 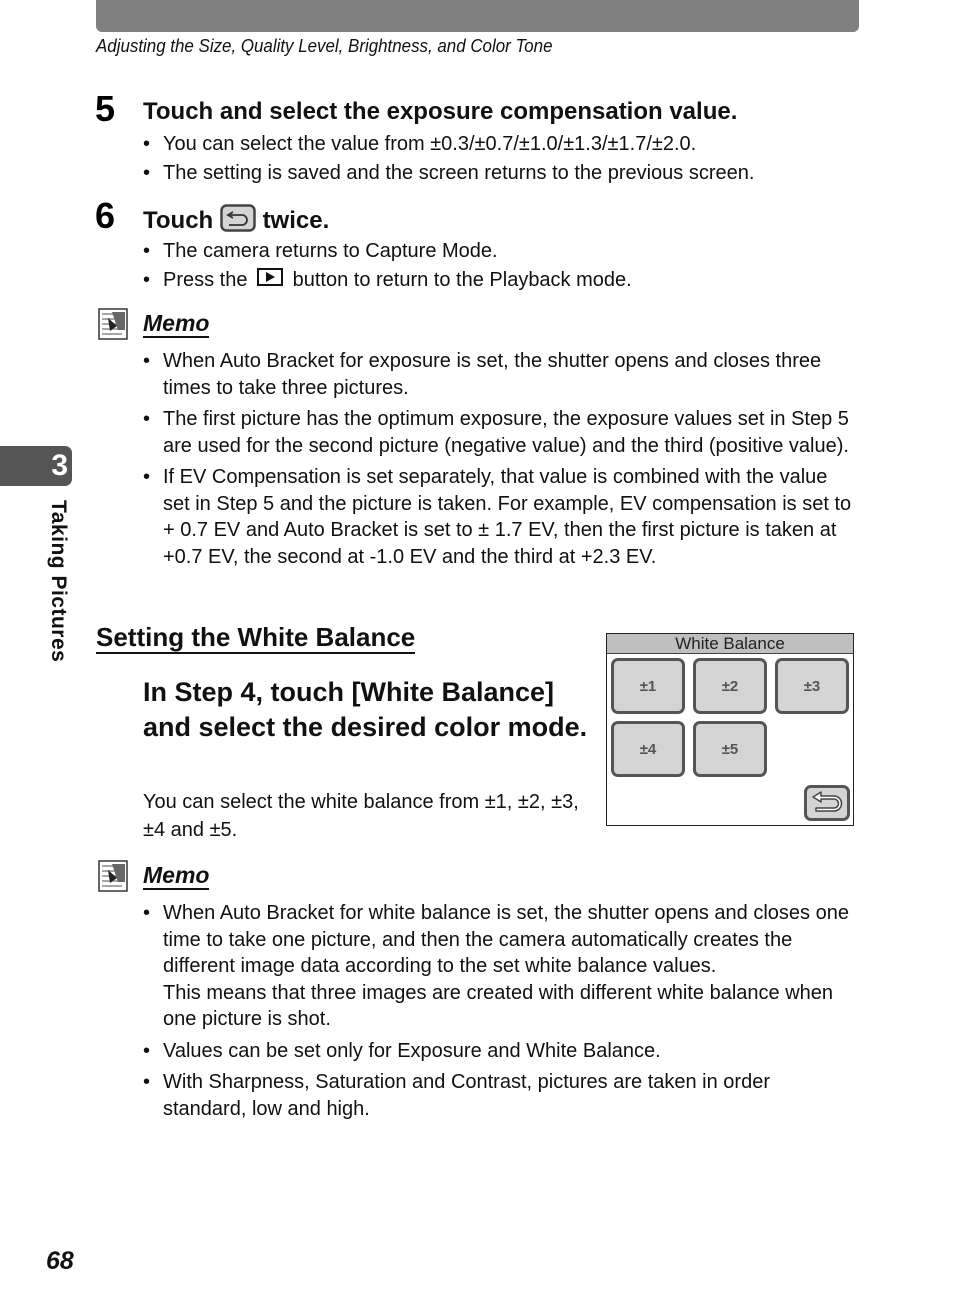 I want to click on back-button-icon, so click(x=238, y=221).